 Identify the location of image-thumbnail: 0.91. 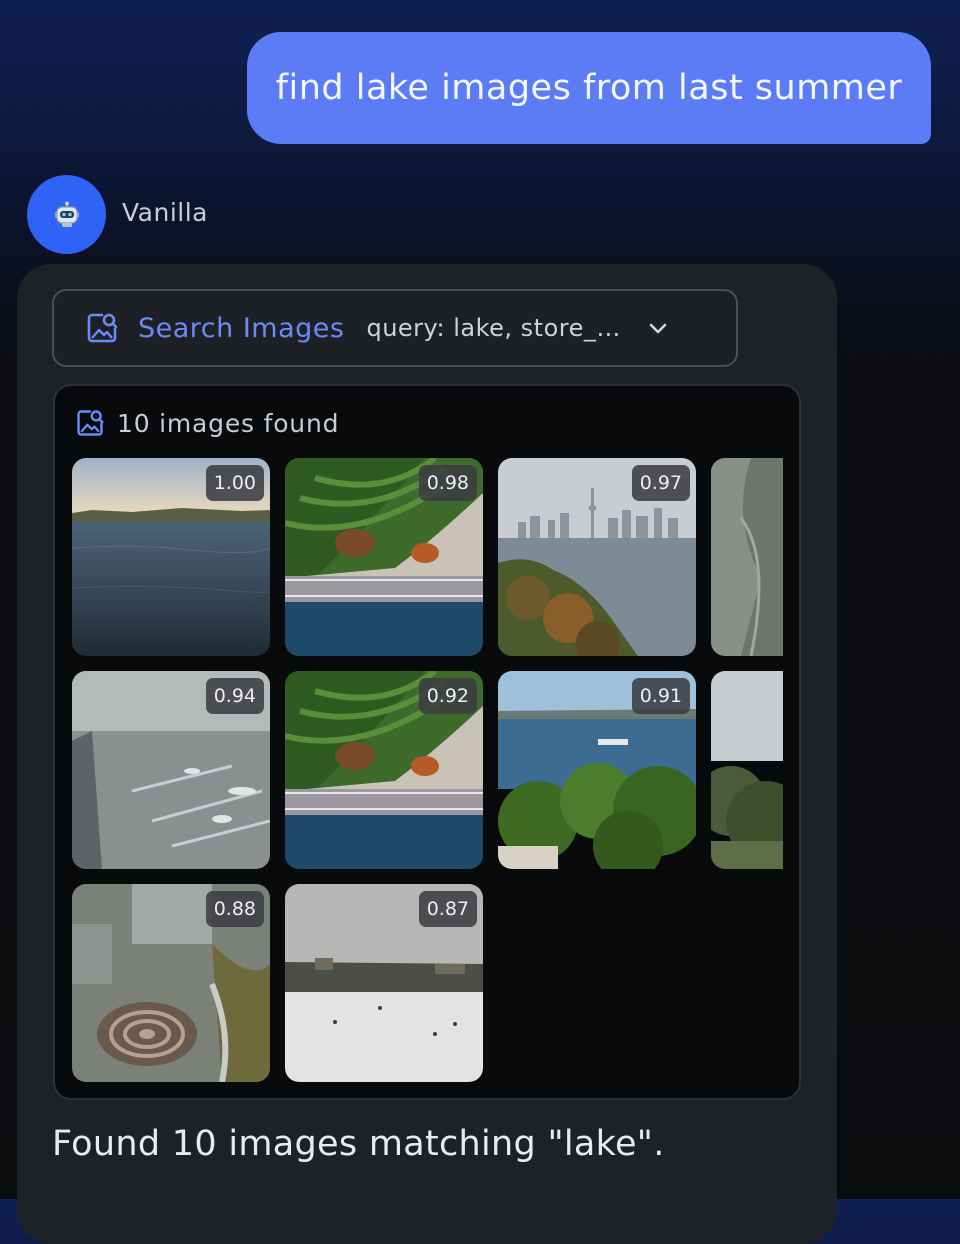
(597, 770).